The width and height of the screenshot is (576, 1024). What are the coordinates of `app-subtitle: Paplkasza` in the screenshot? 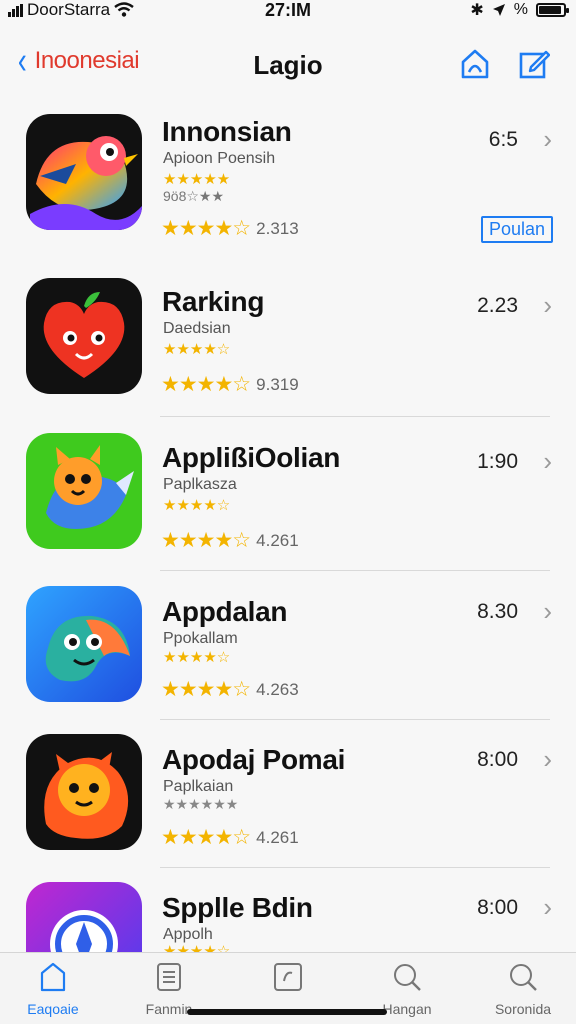 It's located at (200, 484).